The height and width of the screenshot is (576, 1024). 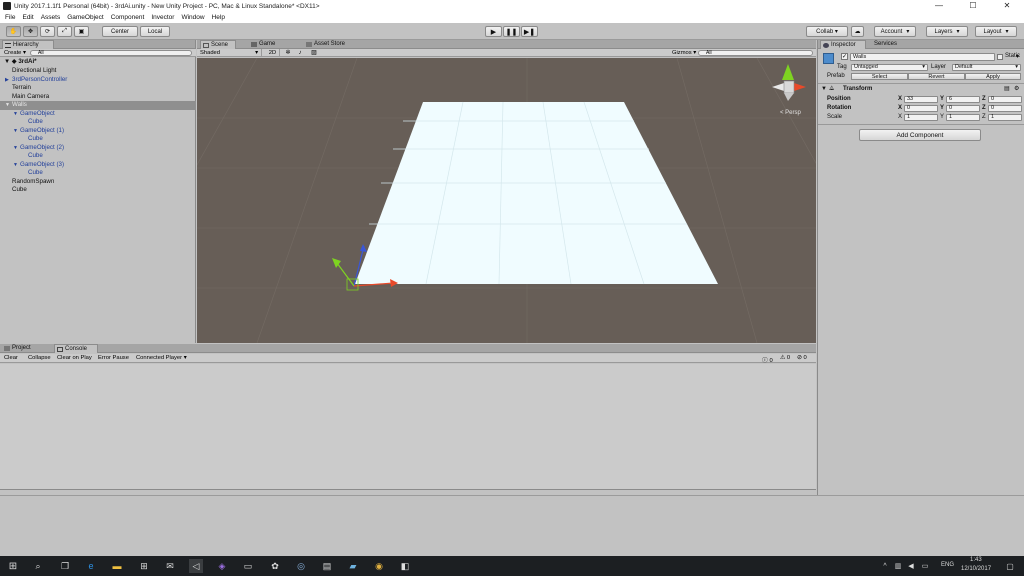 What do you see at coordinates (128, 17) in the screenshot?
I see `menu-component: Component` at bounding box center [128, 17].